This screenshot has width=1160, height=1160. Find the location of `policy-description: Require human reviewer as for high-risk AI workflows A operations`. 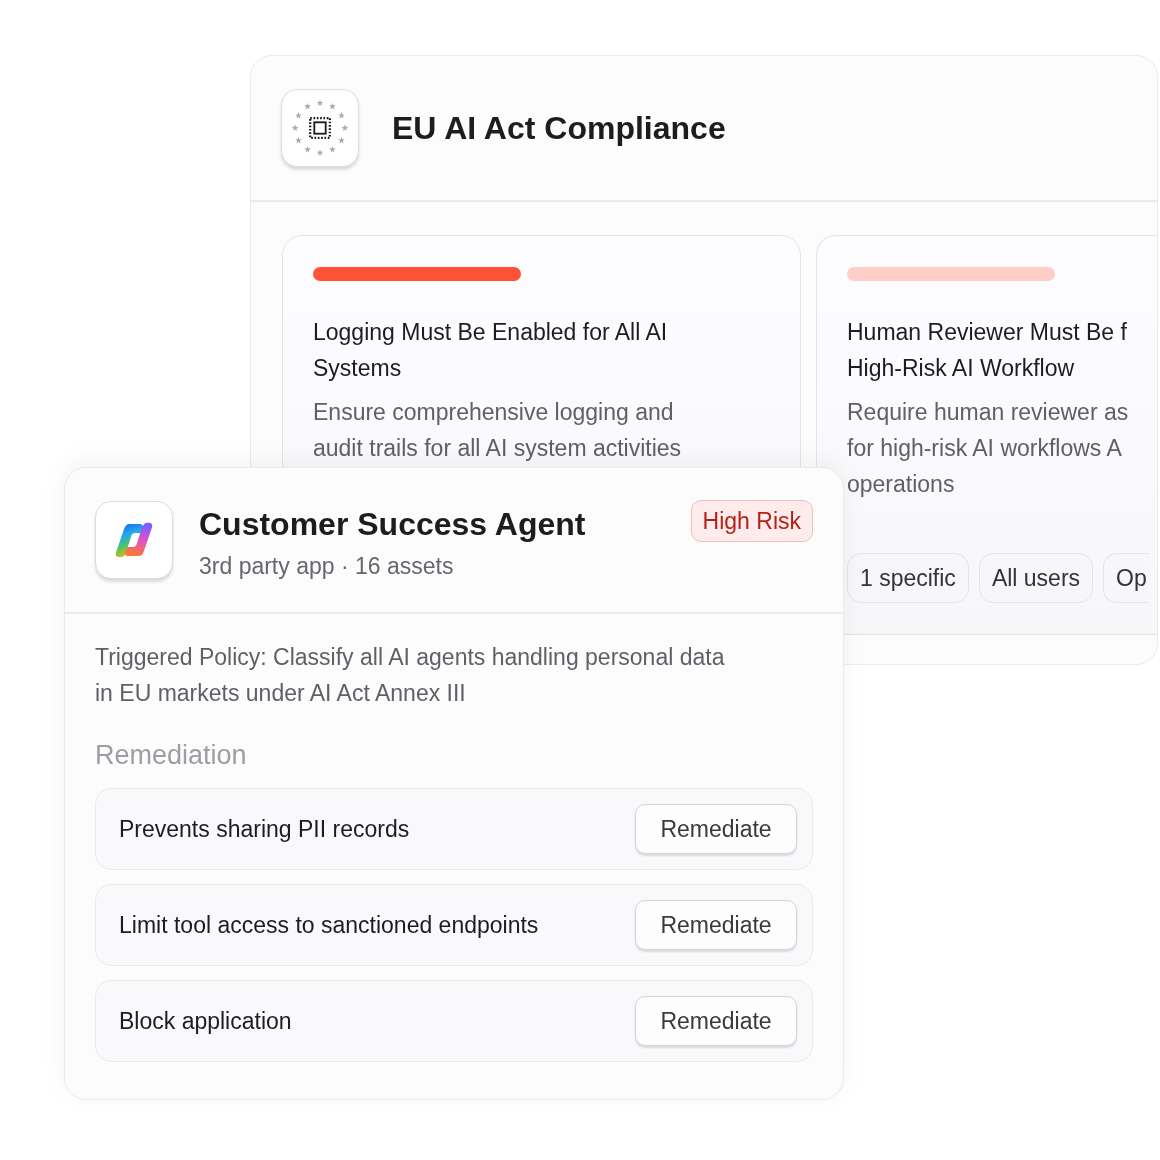

policy-description: Require human reviewer as for high-risk AI workflows A operations is located at coordinates (988, 448).